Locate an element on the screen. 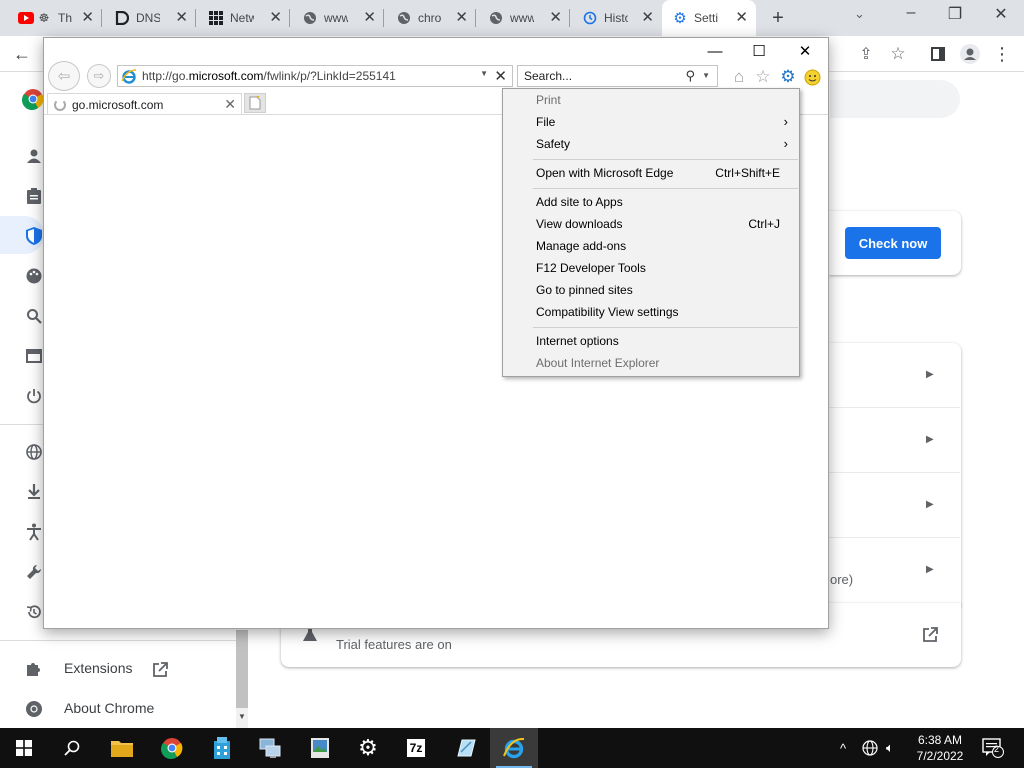  ie-back-button: ⇦ is located at coordinates (64, 76).